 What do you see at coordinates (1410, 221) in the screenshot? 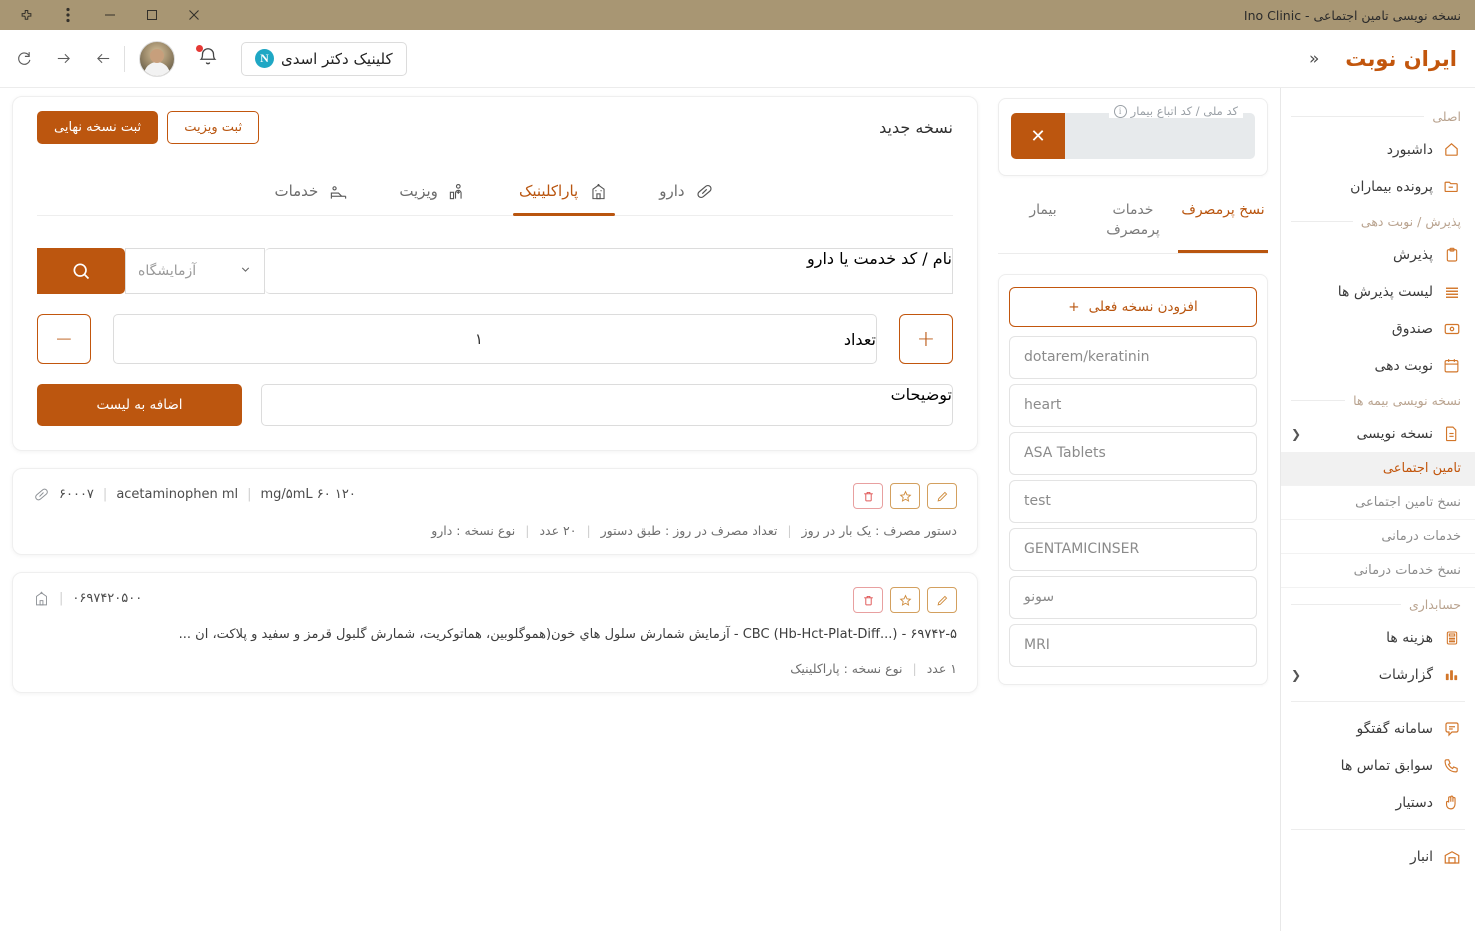
I see `sidebar-section-title: پذیرش / نوبت دهی` at bounding box center [1410, 221].